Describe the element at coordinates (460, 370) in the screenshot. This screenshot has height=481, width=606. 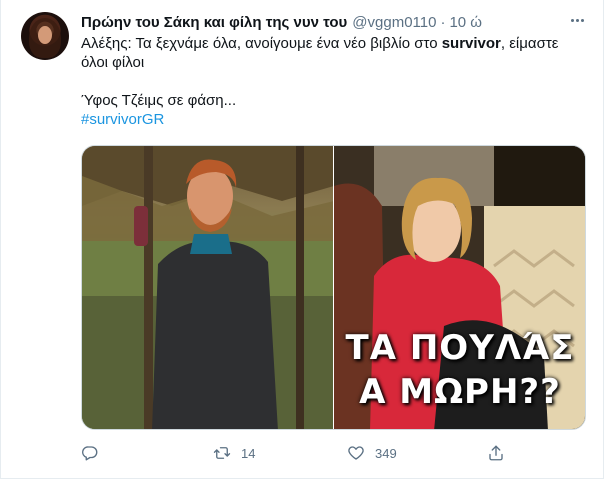
I see `meme-caption: ΤΑ ΠΟΥΛΆΣ Α ΜΩΡΗ??` at that location.